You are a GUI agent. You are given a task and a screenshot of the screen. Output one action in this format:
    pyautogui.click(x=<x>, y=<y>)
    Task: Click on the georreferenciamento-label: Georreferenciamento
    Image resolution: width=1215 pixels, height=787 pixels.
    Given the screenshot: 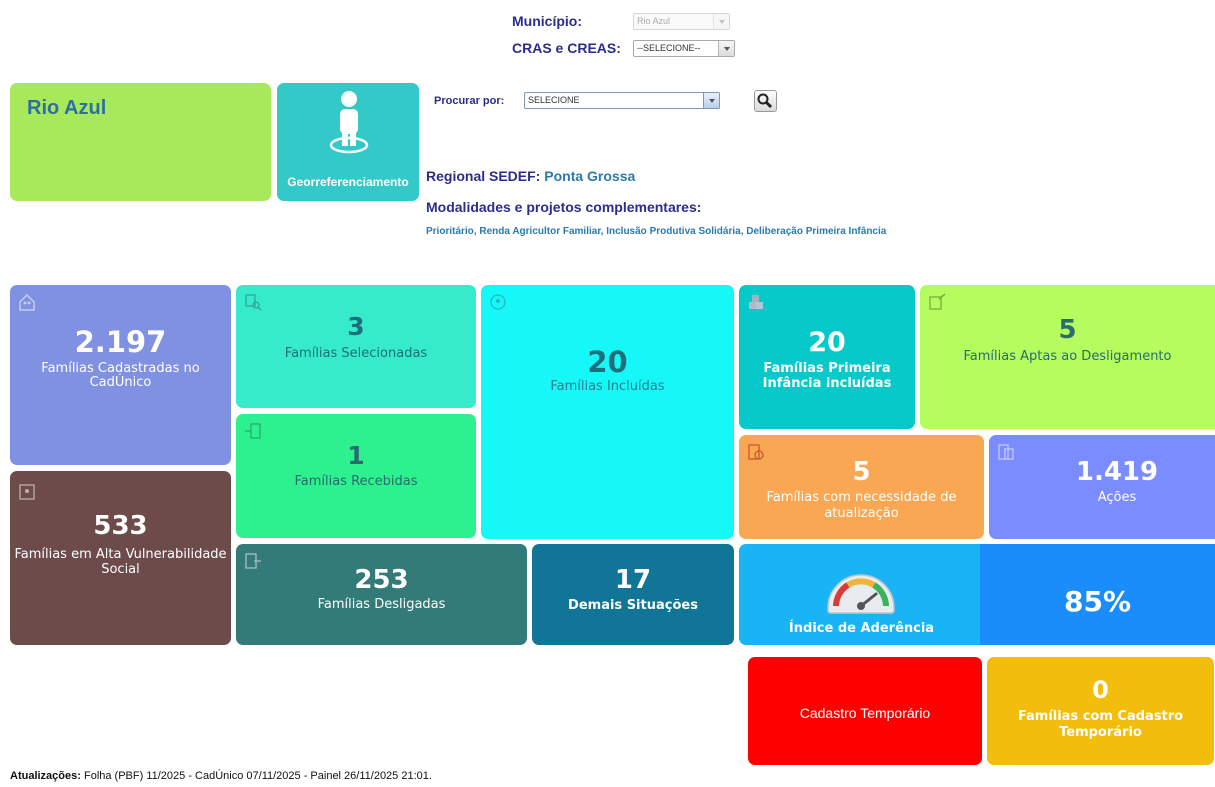 What is the action you would take?
    pyautogui.click(x=348, y=182)
    